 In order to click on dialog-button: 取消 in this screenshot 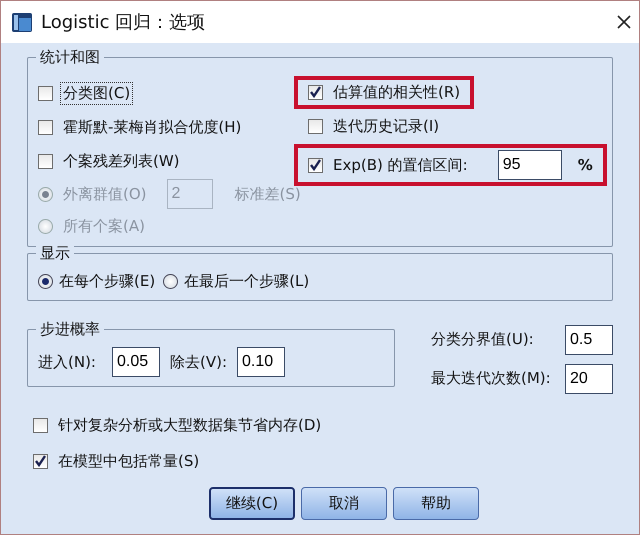, I will do `click(344, 503)`.